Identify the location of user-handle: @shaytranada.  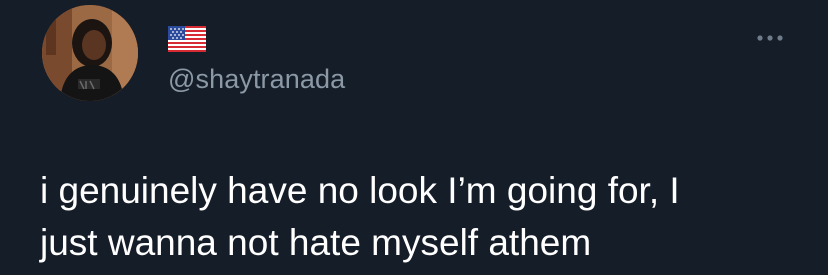
(256, 79).